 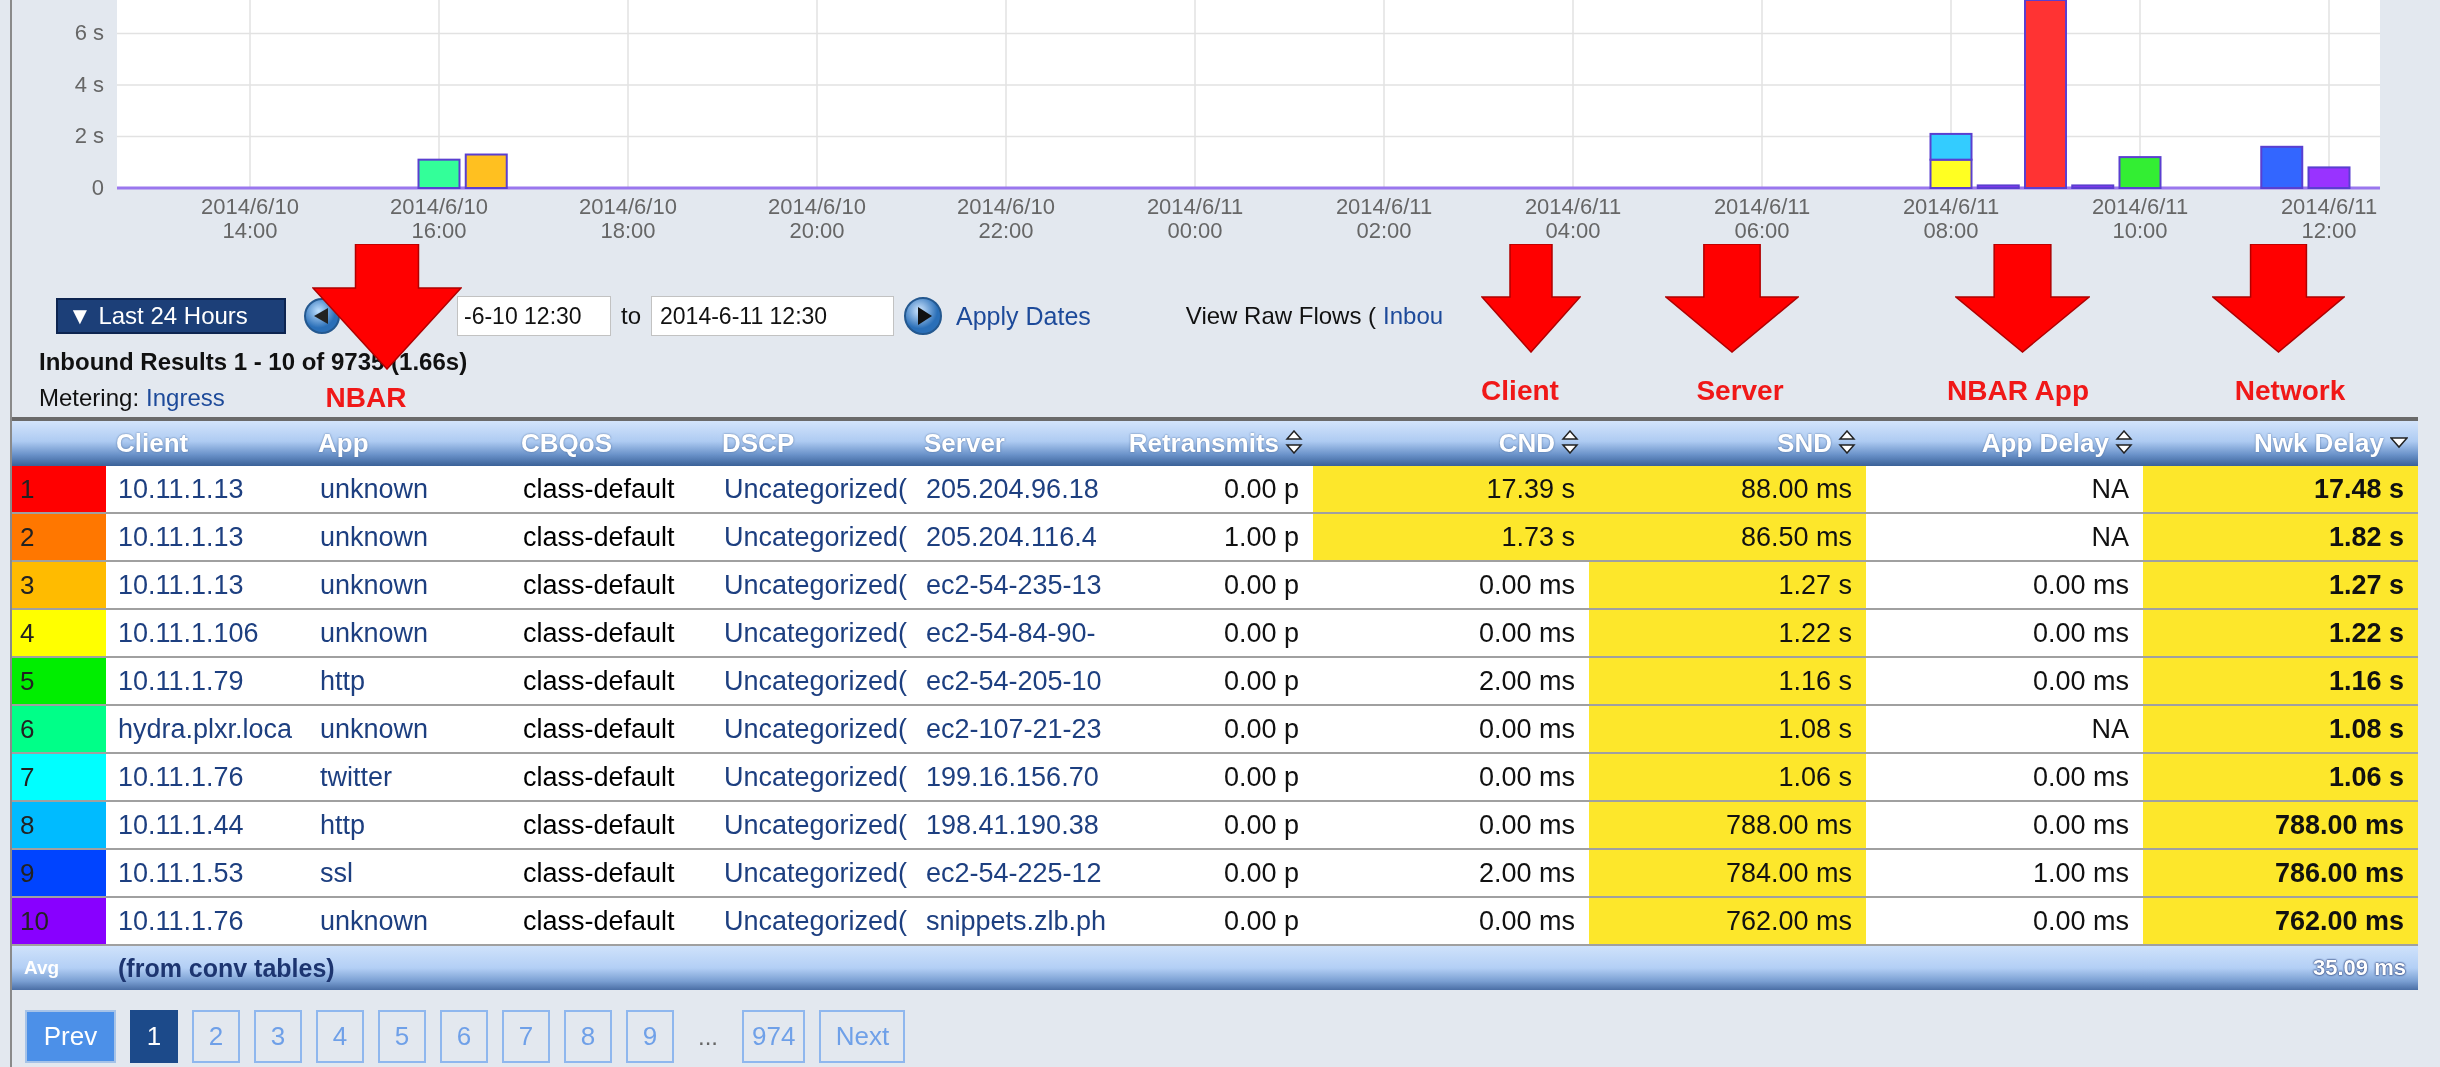 I want to click on table-cell: 10.11.1.79, so click(x=207, y=681).